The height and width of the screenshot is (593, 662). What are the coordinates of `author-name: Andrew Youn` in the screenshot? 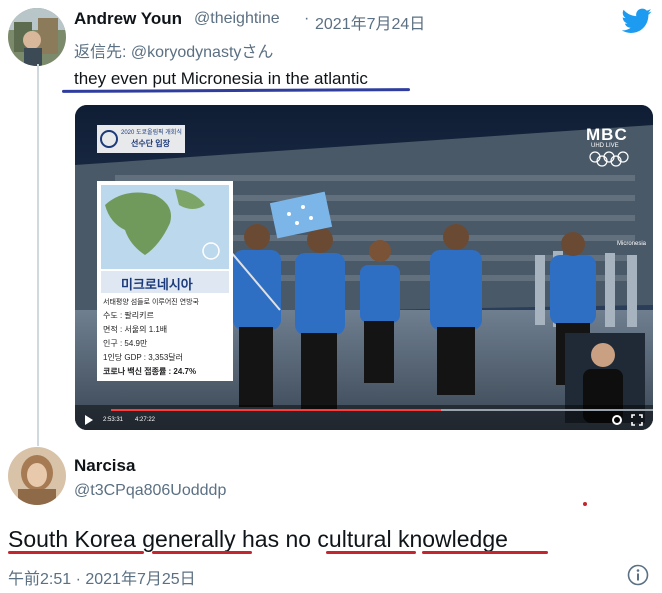 It's located at (128, 19).